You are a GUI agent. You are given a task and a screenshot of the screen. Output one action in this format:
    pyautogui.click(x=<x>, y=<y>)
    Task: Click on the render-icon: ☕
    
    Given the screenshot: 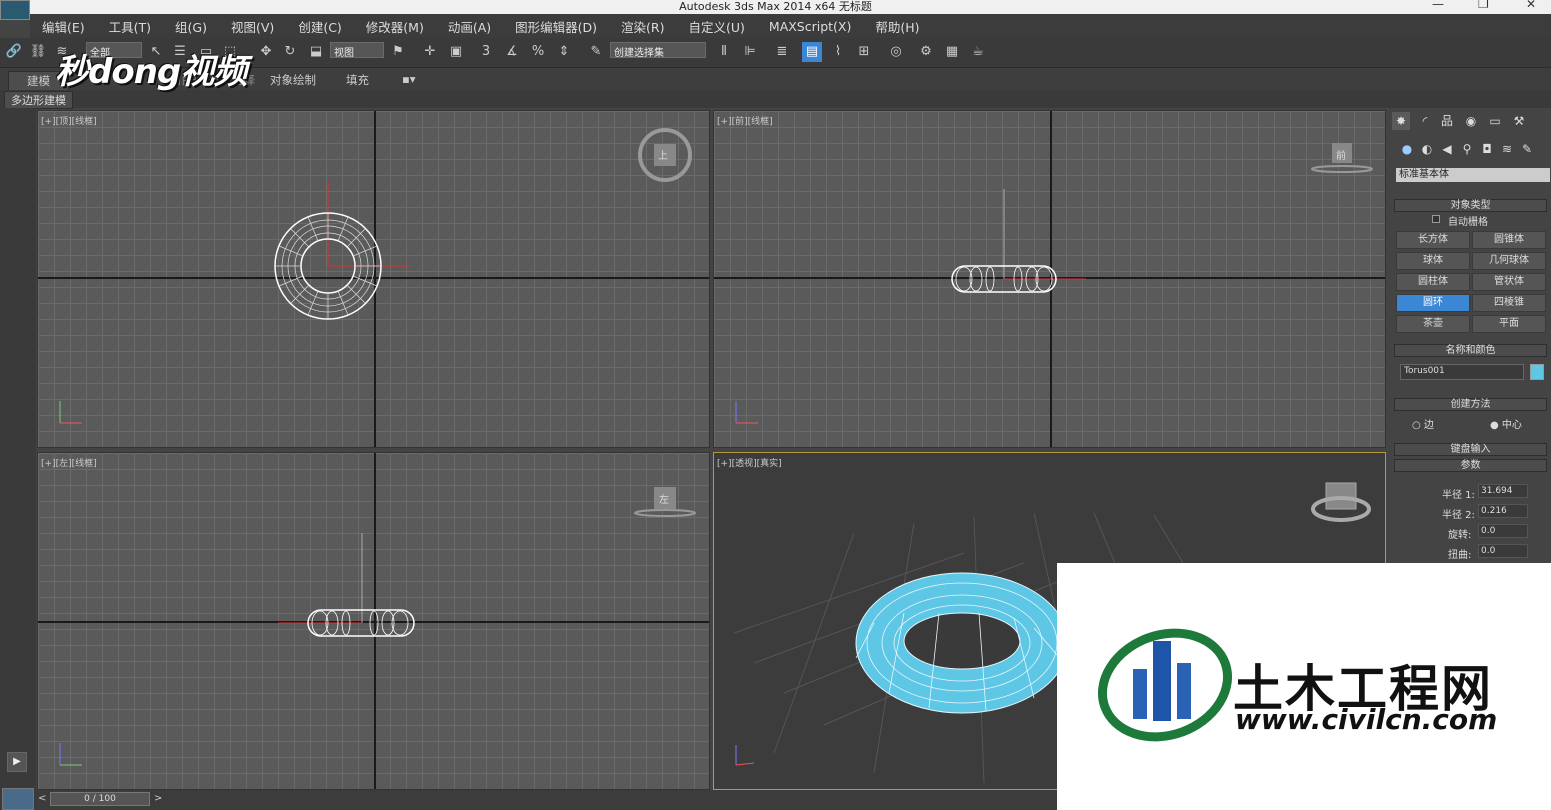 What is the action you would take?
    pyautogui.click(x=978, y=52)
    